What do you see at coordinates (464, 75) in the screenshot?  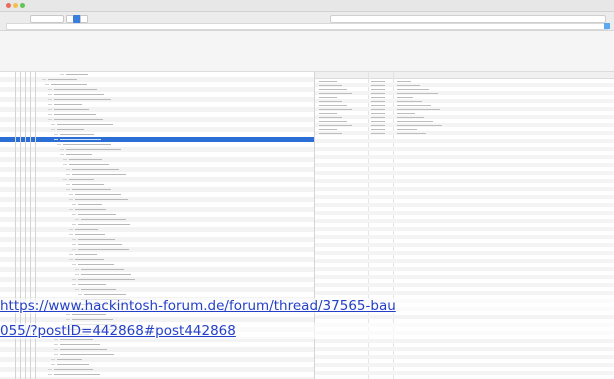 I see `properties-header` at bounding box center [464, 75].